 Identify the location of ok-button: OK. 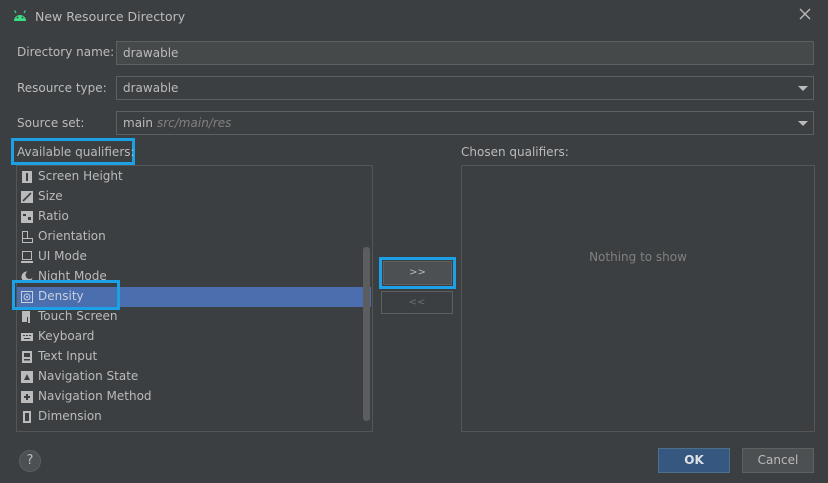
(694, 460).